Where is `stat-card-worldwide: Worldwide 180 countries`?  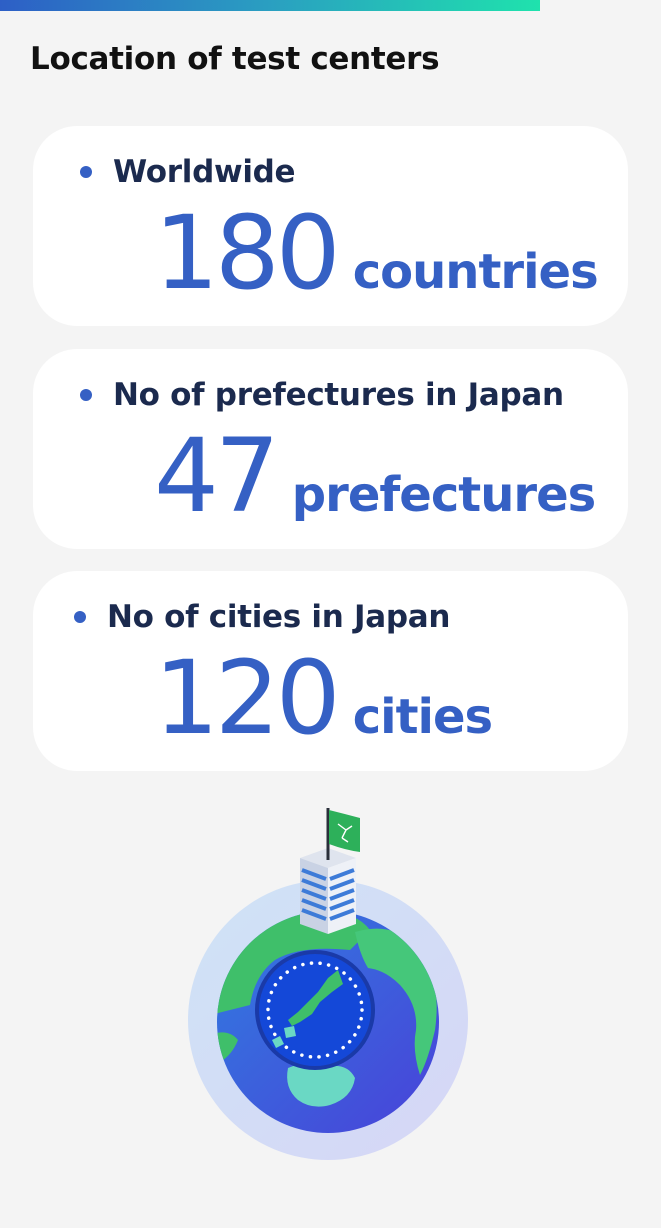 stat-card-worldwide: Worldwide 180 countries is located at coordinates (330, 226).